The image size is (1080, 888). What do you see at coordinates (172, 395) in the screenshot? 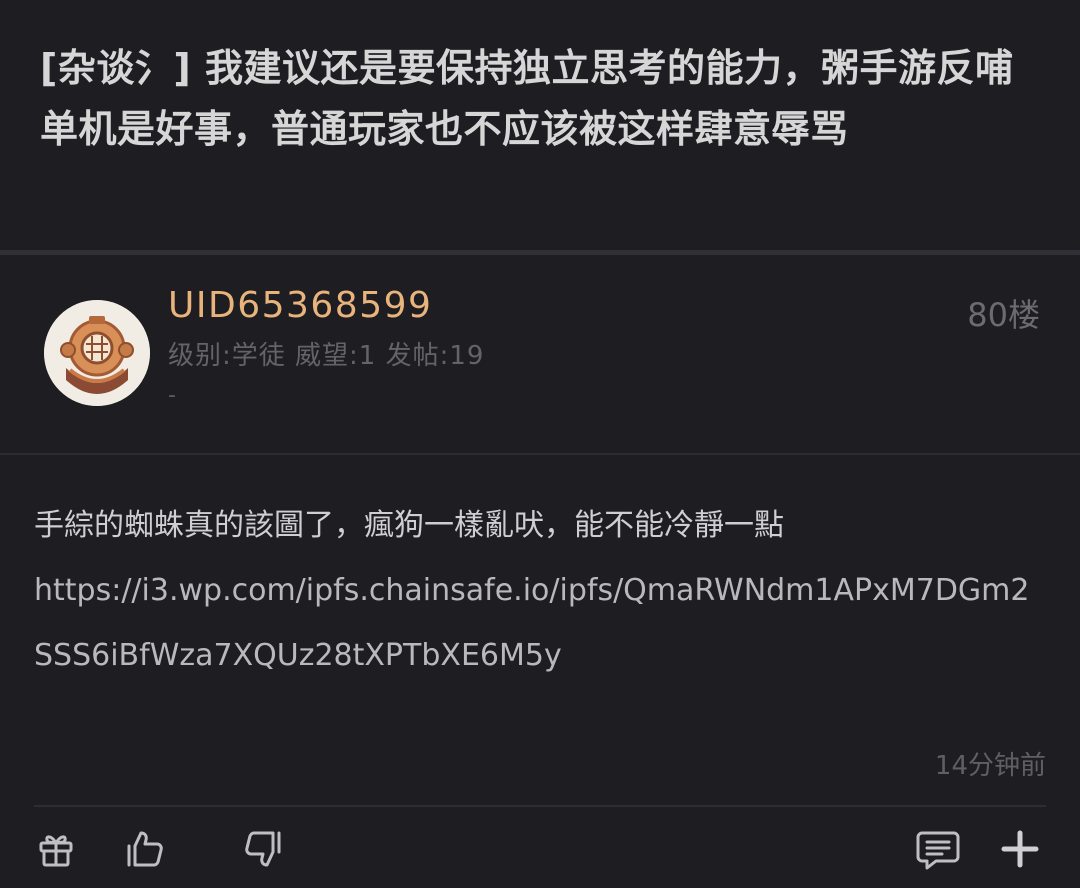
I see `author-signature: -` at bounding box center [172, 395].